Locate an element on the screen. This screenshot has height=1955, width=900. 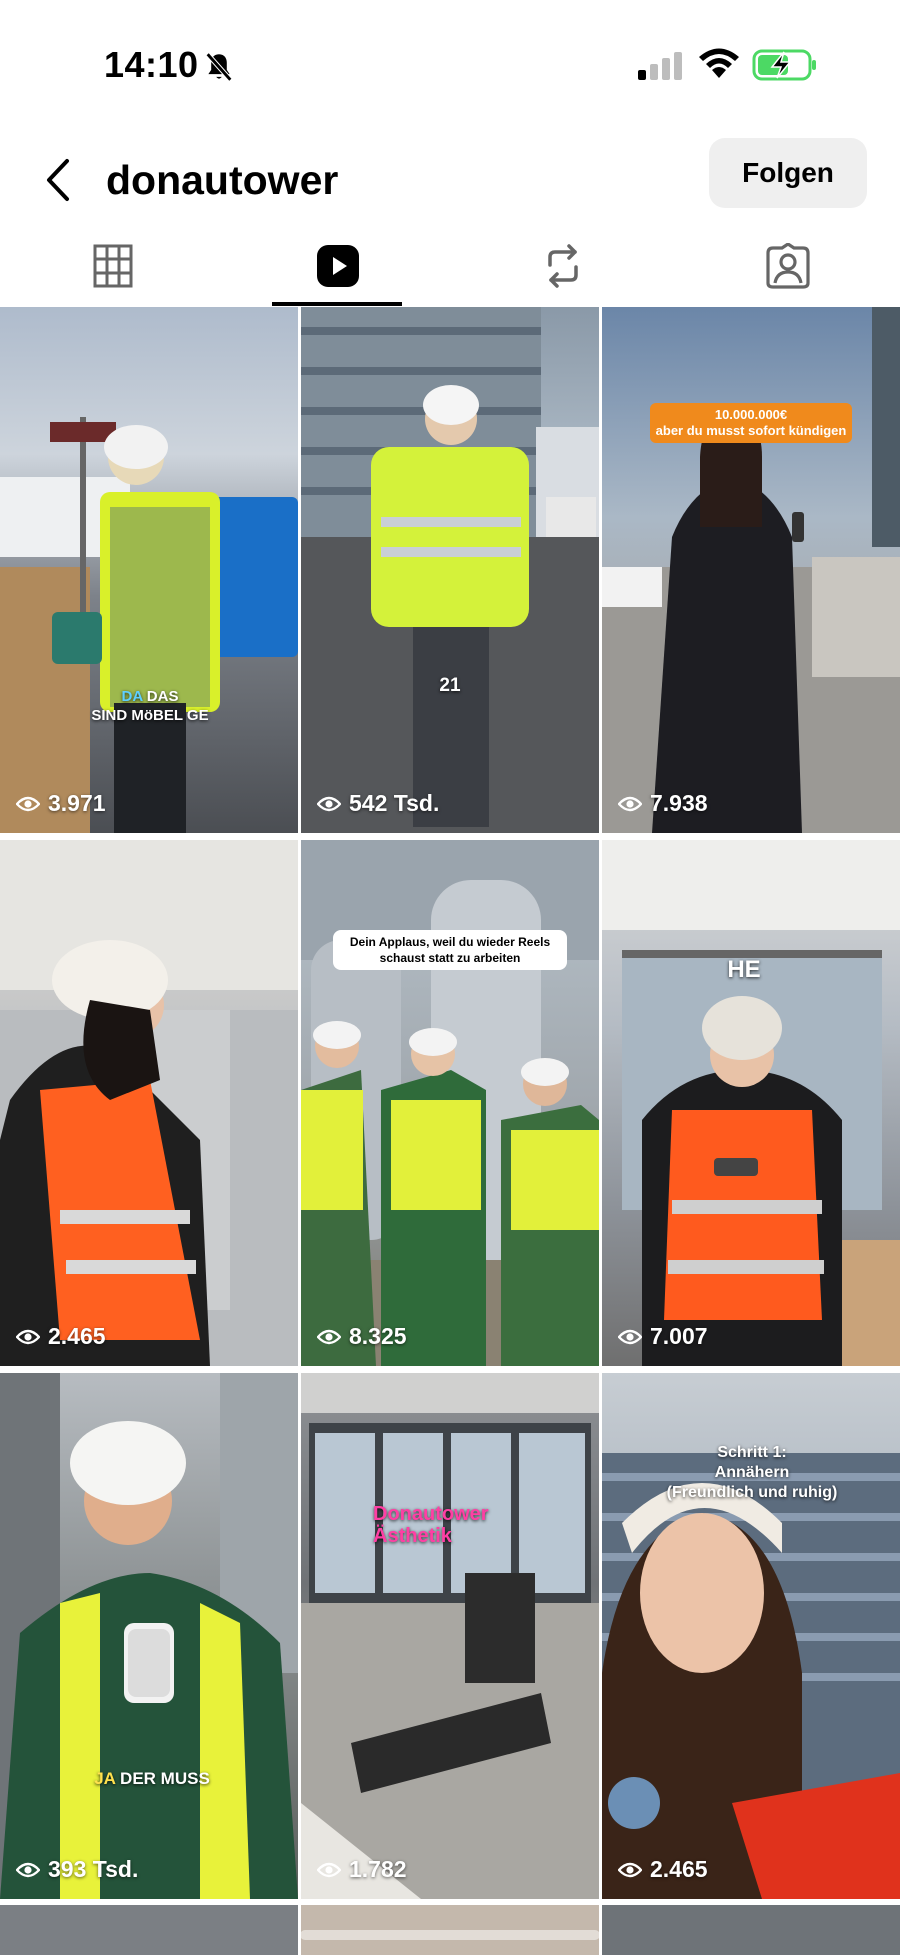
reel-caption: 21 is located at coordinates (450, 685).